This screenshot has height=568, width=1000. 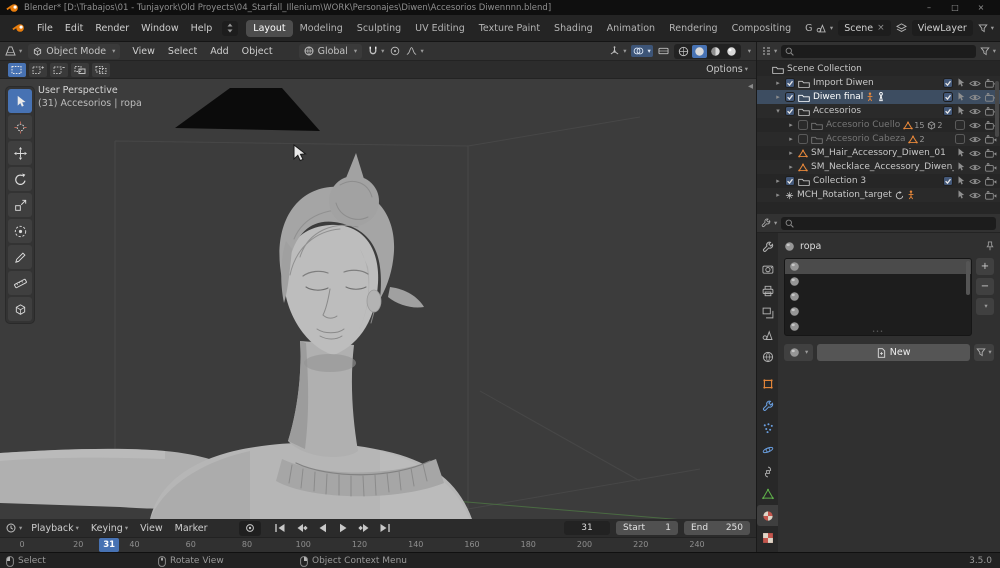 I want to click on blender-menu-button, so click(x=18, y=28).